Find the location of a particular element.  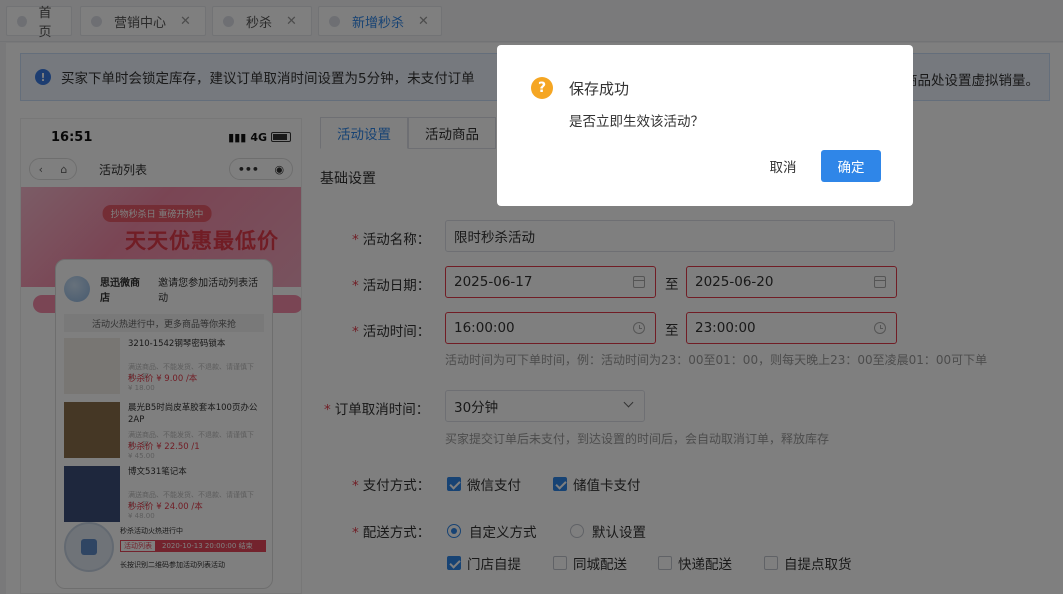

dialog-message: 是否立即生效该活动？ is located at coordinates (636, 122).